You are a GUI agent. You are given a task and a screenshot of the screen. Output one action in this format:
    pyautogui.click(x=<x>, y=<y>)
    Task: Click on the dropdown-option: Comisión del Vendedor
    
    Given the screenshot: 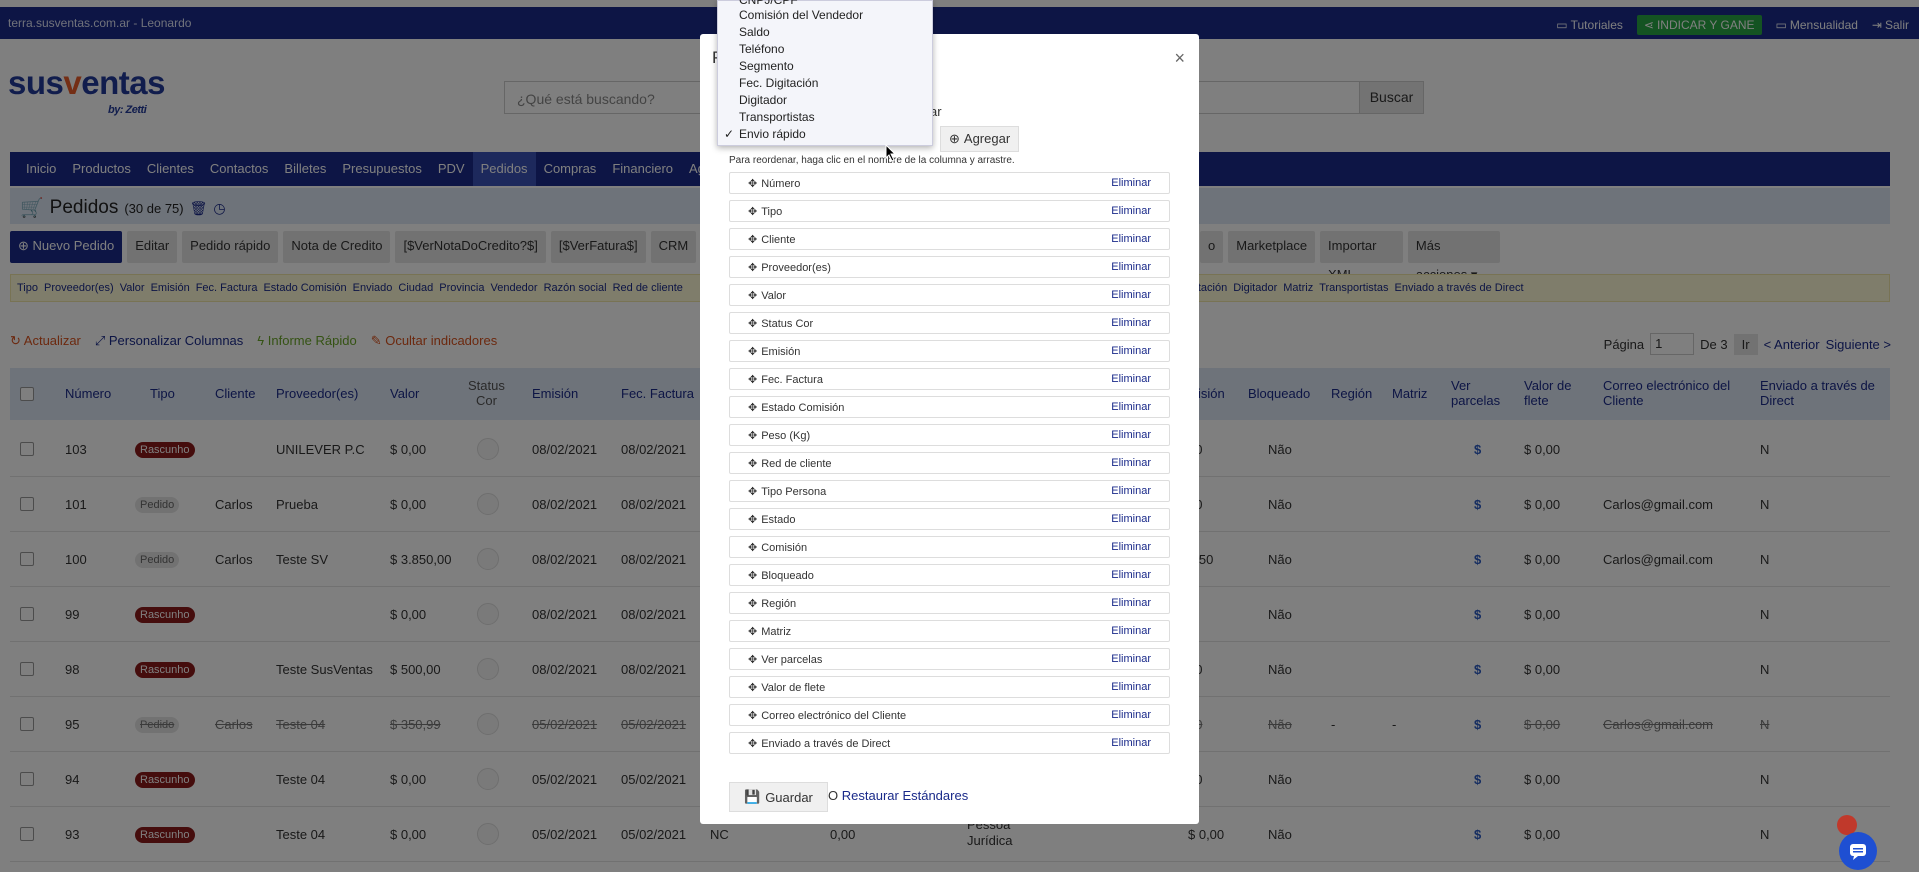 What is the action you would take?
    pyautogui.click(x=801, y=15)
    